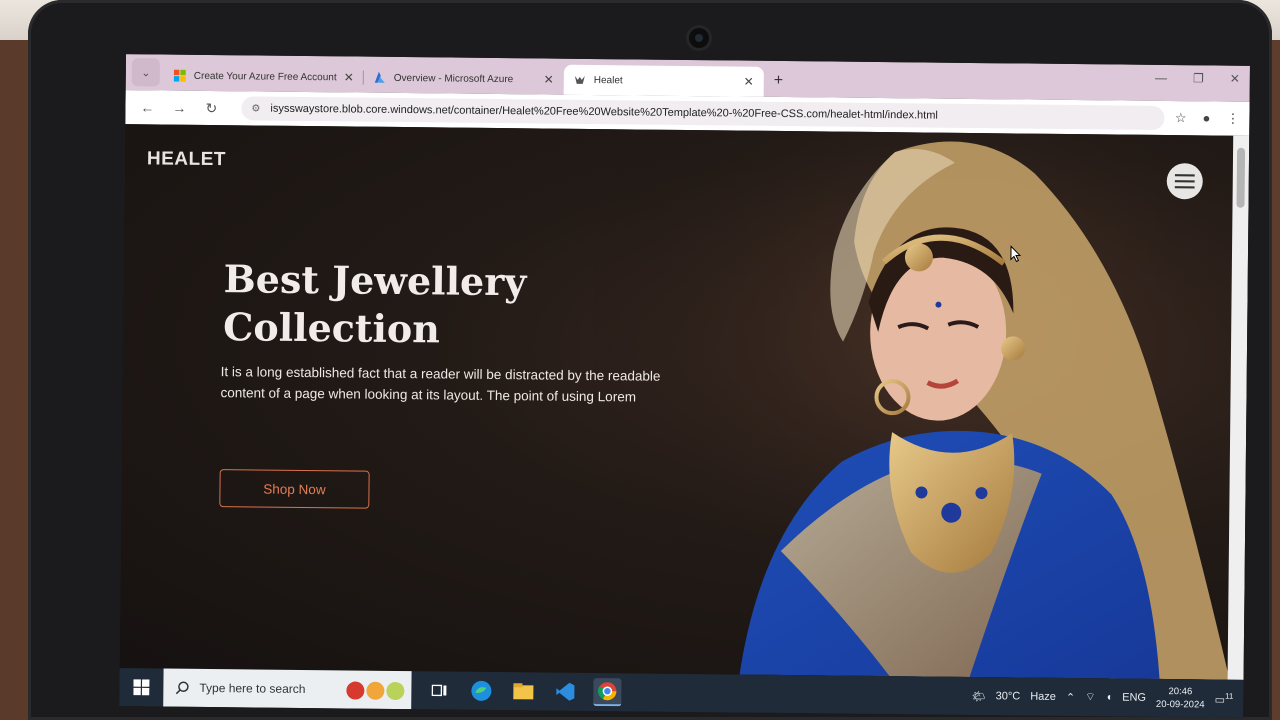 The height and width of the screenshot is (720, 1280). I want to click on system-clock: 20:46 20-09-2024, so click(1180, 698).